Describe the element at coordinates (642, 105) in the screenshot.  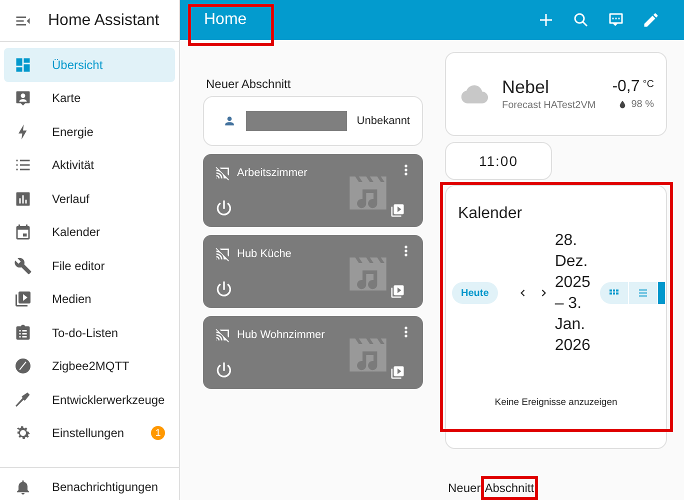
I see `humidity: 98 %` at that location.